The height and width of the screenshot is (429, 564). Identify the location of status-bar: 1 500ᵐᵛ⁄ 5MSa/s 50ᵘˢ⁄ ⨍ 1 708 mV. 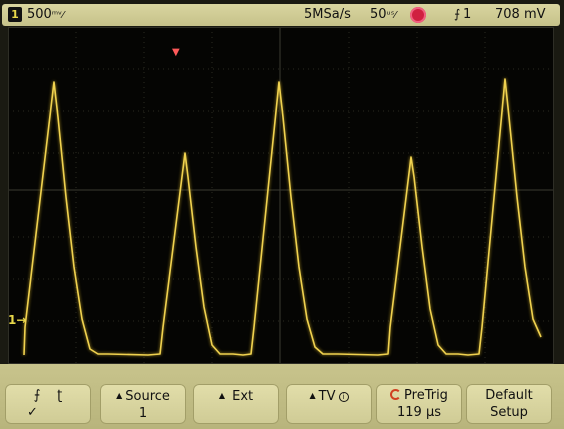
(281, 15).